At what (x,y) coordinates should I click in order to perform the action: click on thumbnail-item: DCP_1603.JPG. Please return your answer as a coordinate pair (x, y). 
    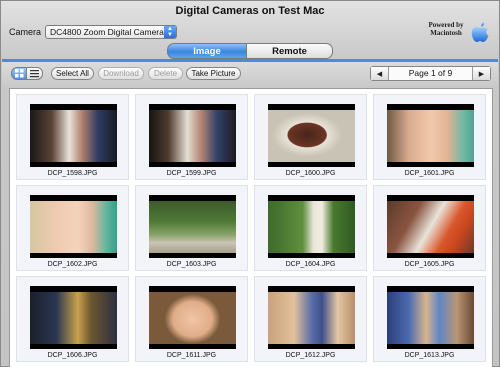
    Looking at the image, I should click on (191, 228).